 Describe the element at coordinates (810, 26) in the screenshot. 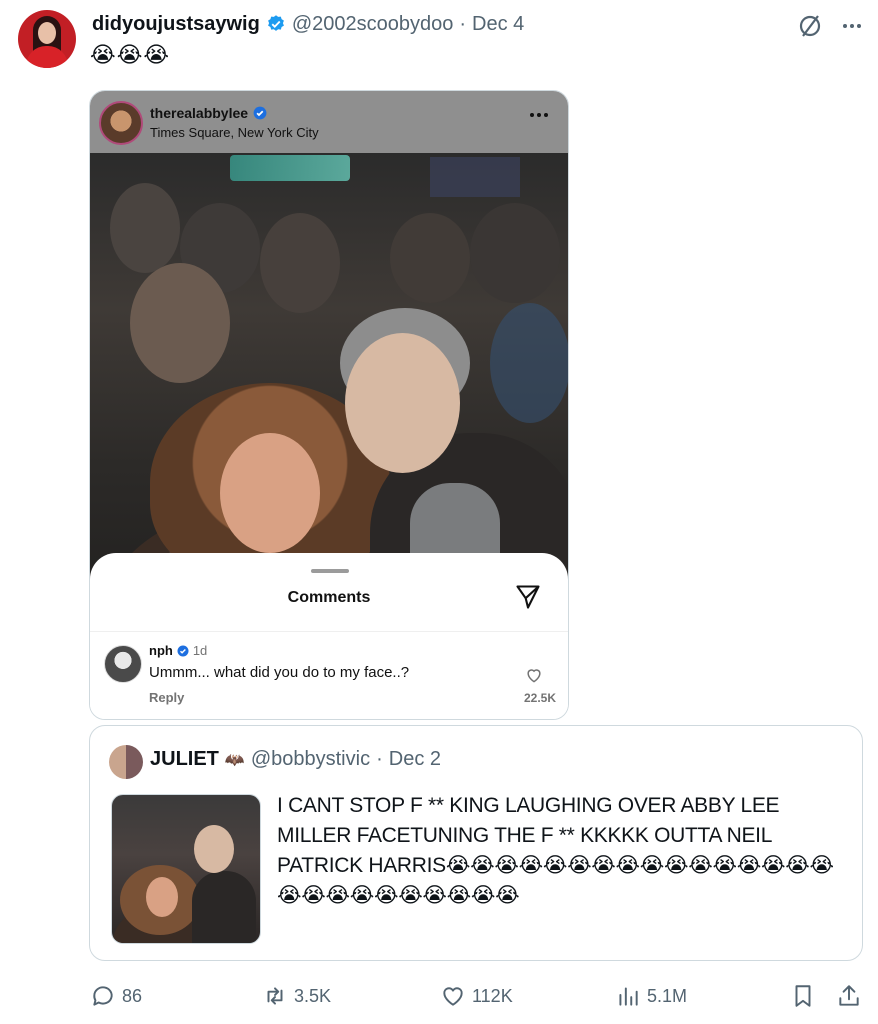

I see `grok-icon` at that location.